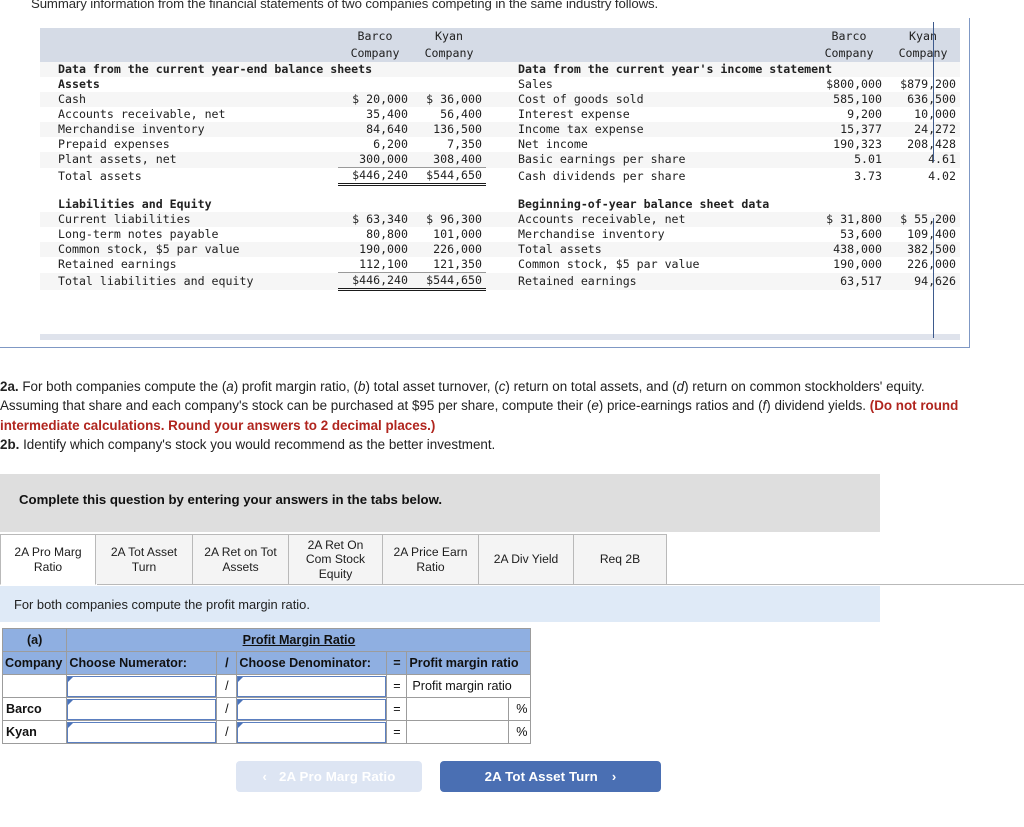 This screenshot has width=1024, height=827. What do you see at coordinates (189, 129) in the screenshot?
I see `fin-row-label: Merchandise inventory` at bounding box center [189, 129].